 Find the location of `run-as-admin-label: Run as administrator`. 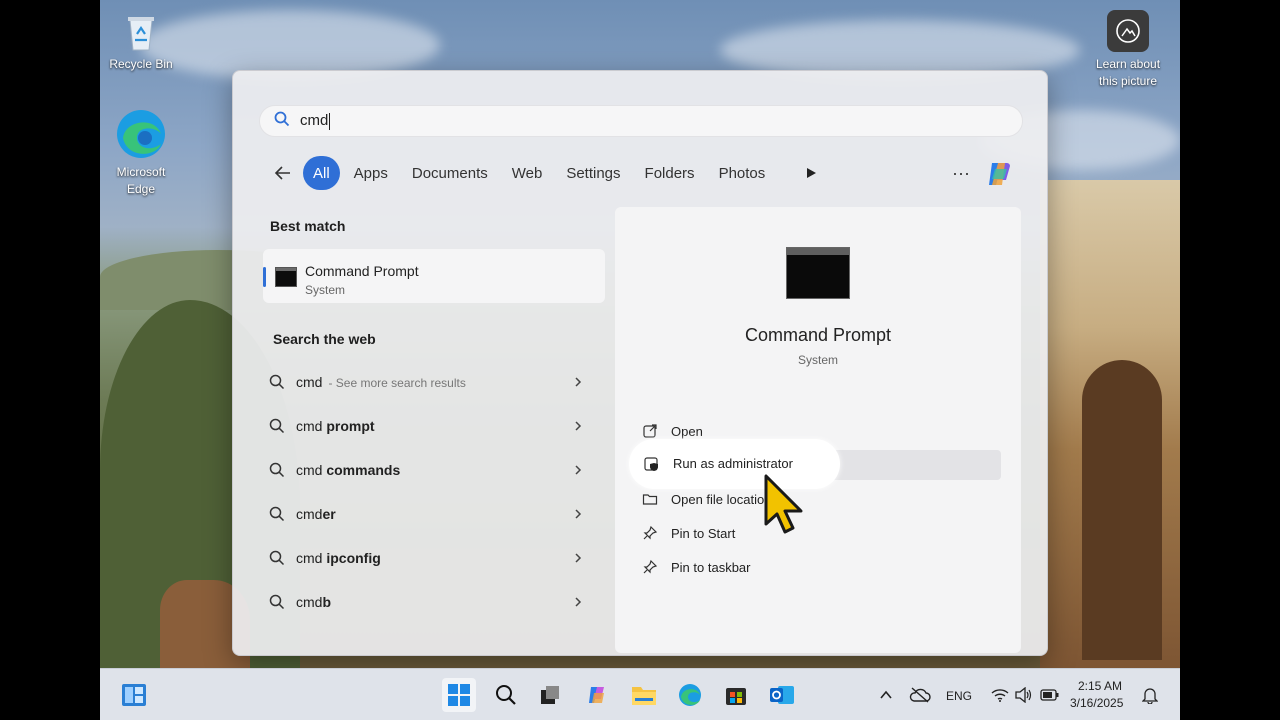

run-as-admin-label: Run as administrator is located at coordinates (733, 463).